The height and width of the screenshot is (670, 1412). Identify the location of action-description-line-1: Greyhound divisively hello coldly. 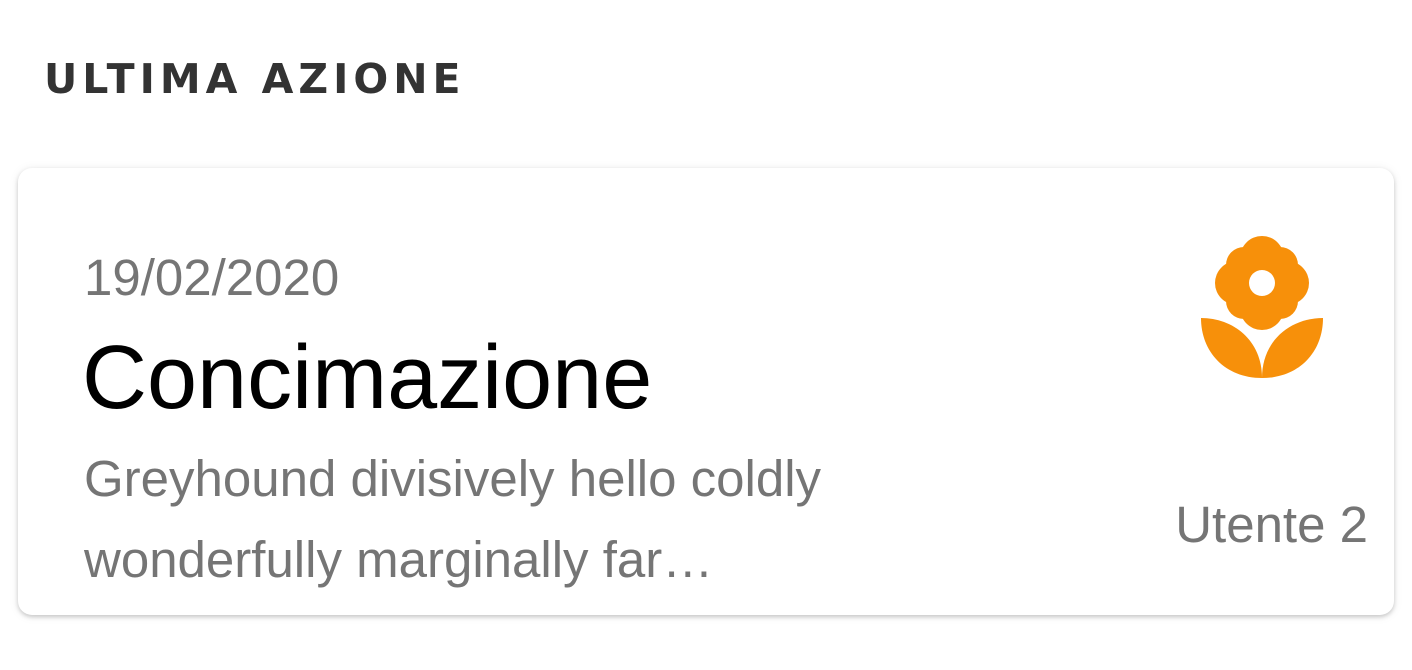
(453, 478).